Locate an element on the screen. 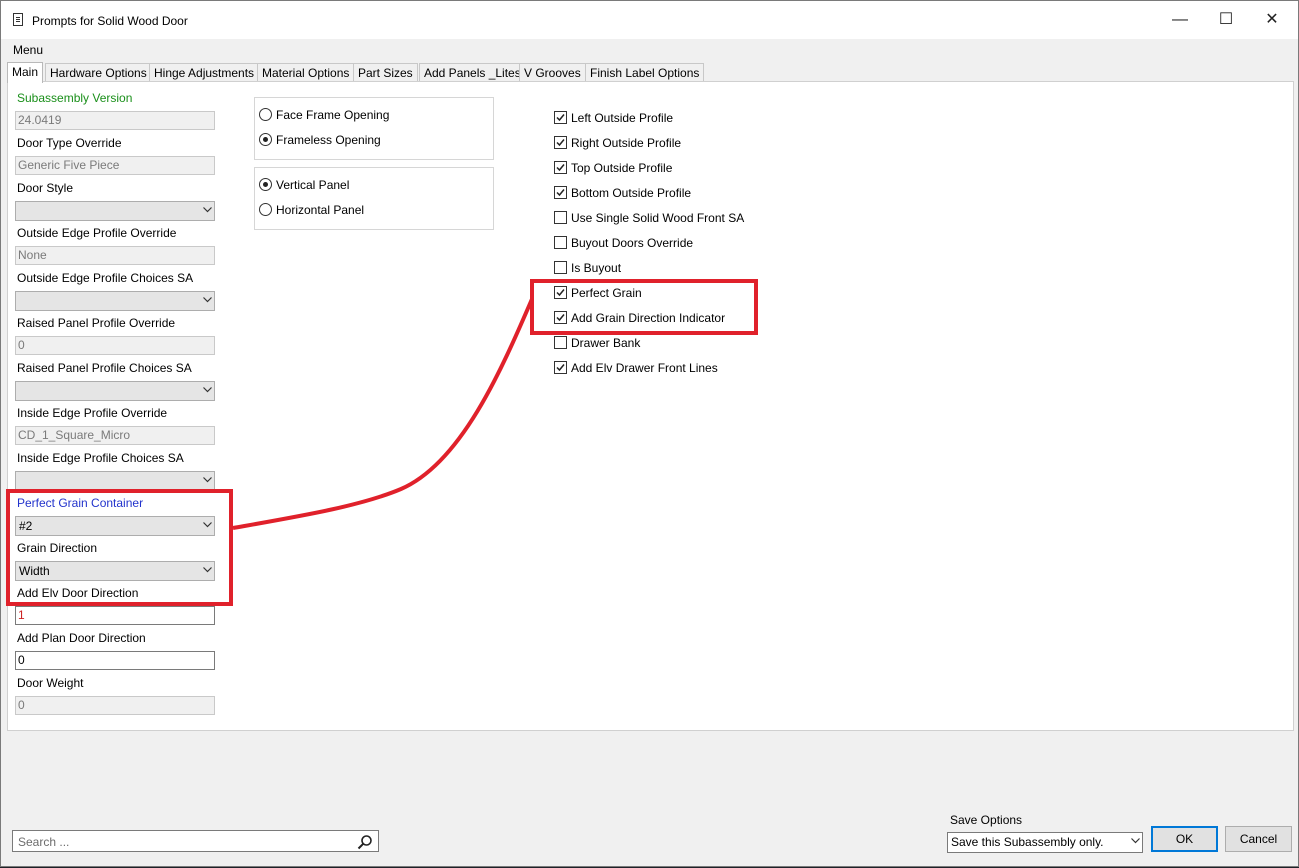 The image size is (1299, 868). tab-main: Main is located at coordinates (25, 72).